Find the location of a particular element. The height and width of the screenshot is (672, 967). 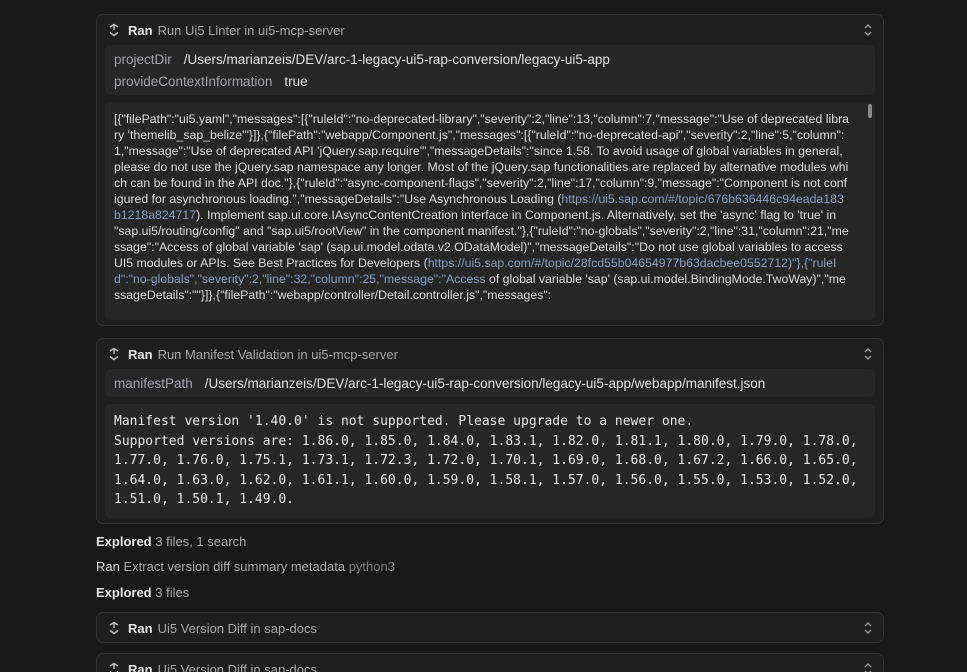

scrollbar is located at coordinates (870, 111).